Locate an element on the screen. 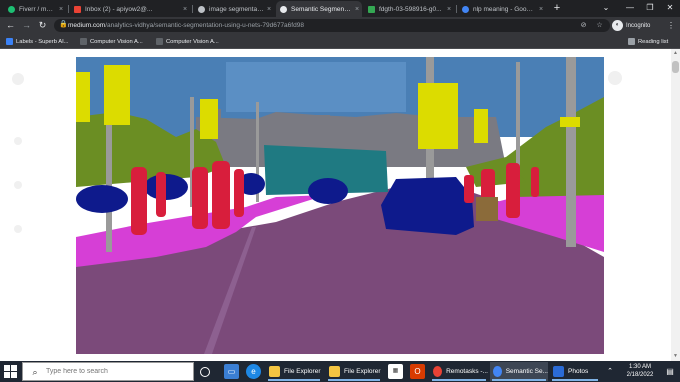 This screenshot has height=382, width=680. globe-icon is located at coordinates (201, 9).